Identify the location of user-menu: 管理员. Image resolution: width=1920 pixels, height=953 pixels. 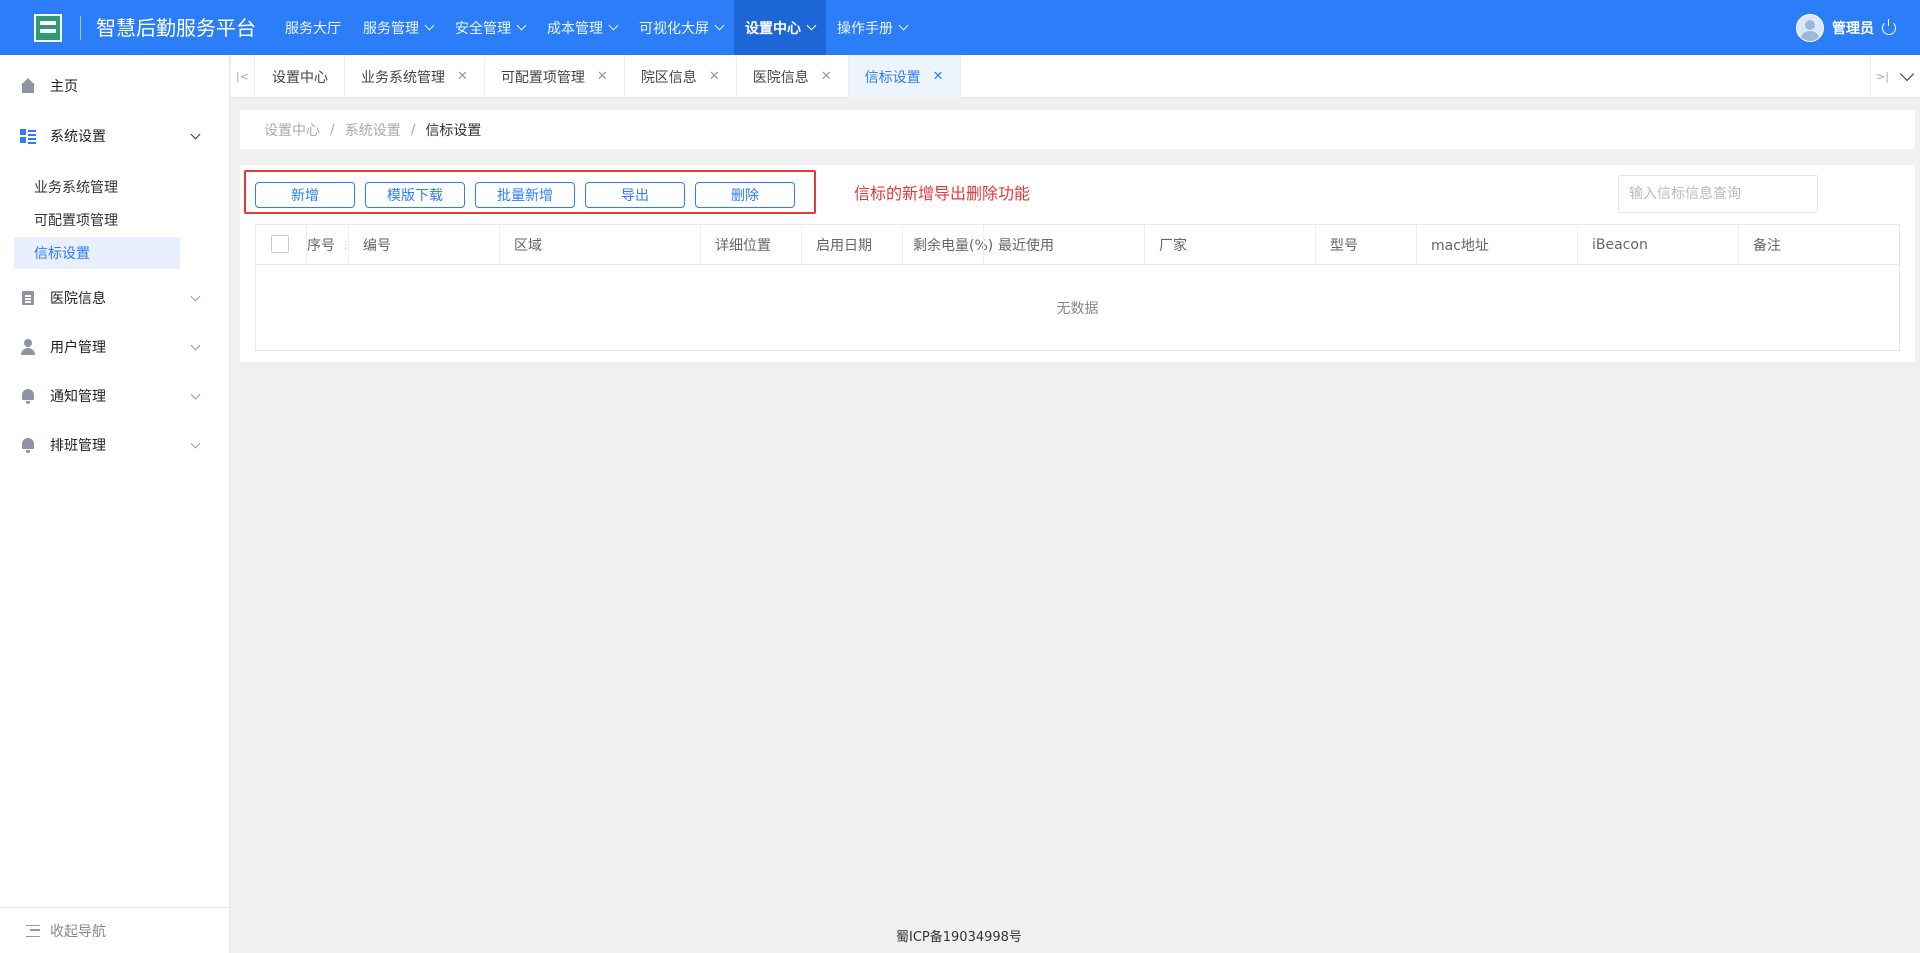
(1846, 28).